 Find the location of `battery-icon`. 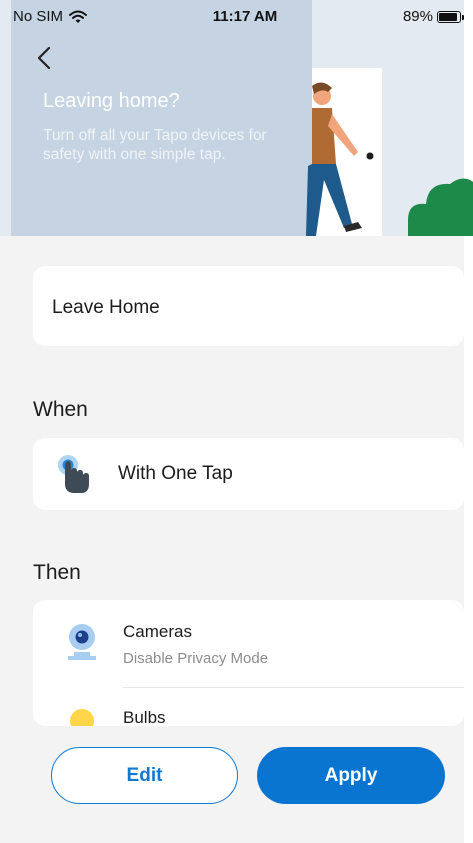

battery-icon is located at coordinates (450, 16).